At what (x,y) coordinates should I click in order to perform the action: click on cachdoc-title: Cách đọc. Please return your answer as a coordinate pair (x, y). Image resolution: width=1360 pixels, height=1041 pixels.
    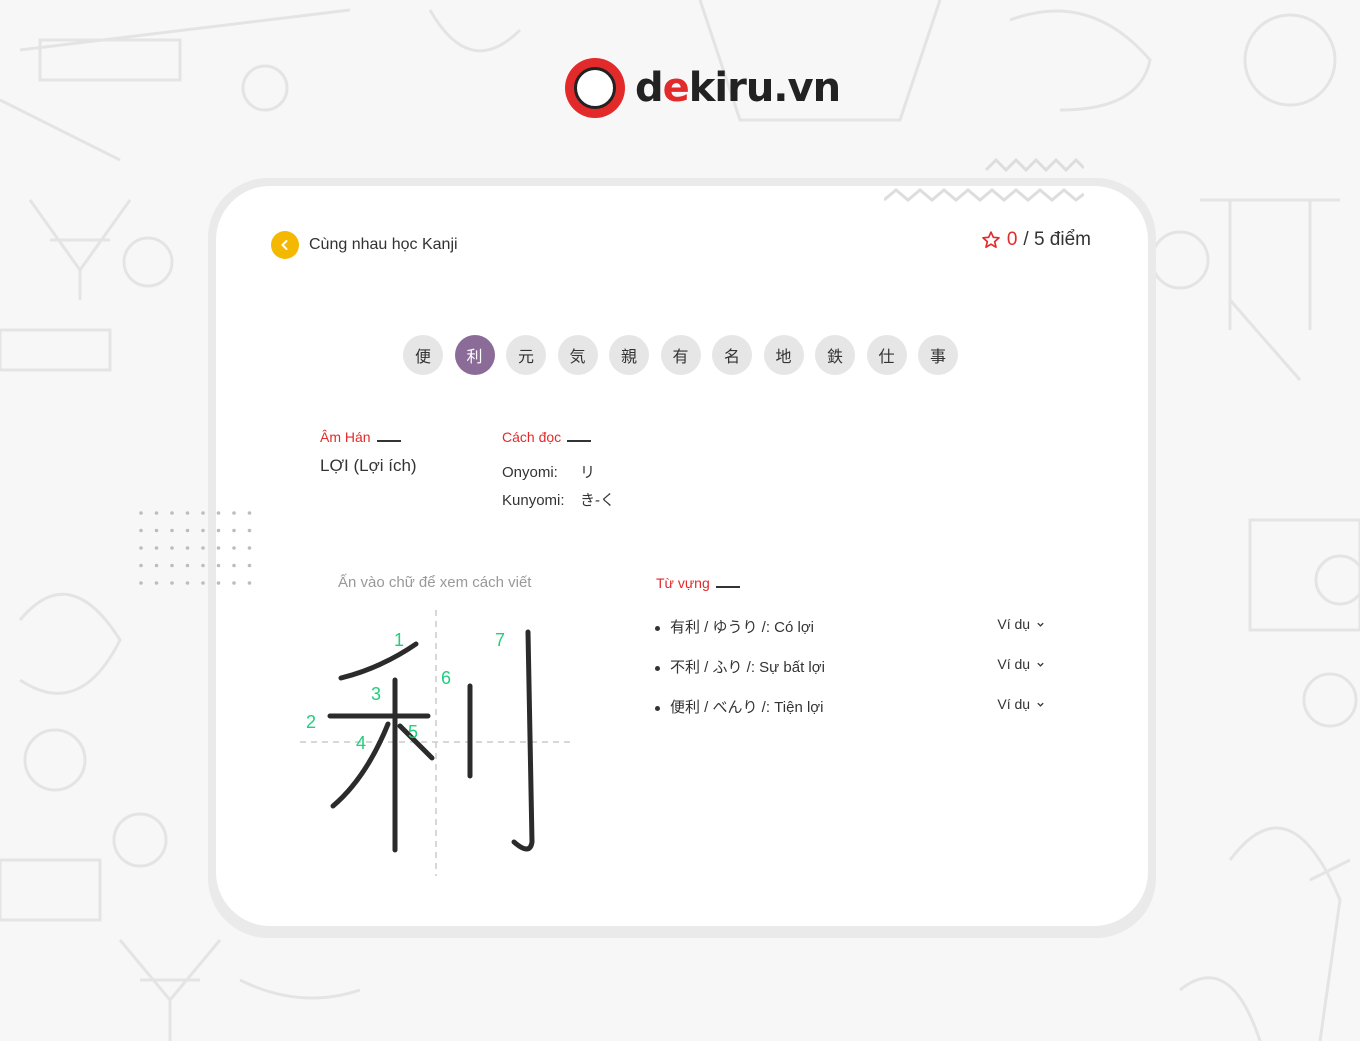
    Looking at the image, I should click on (546, 437).